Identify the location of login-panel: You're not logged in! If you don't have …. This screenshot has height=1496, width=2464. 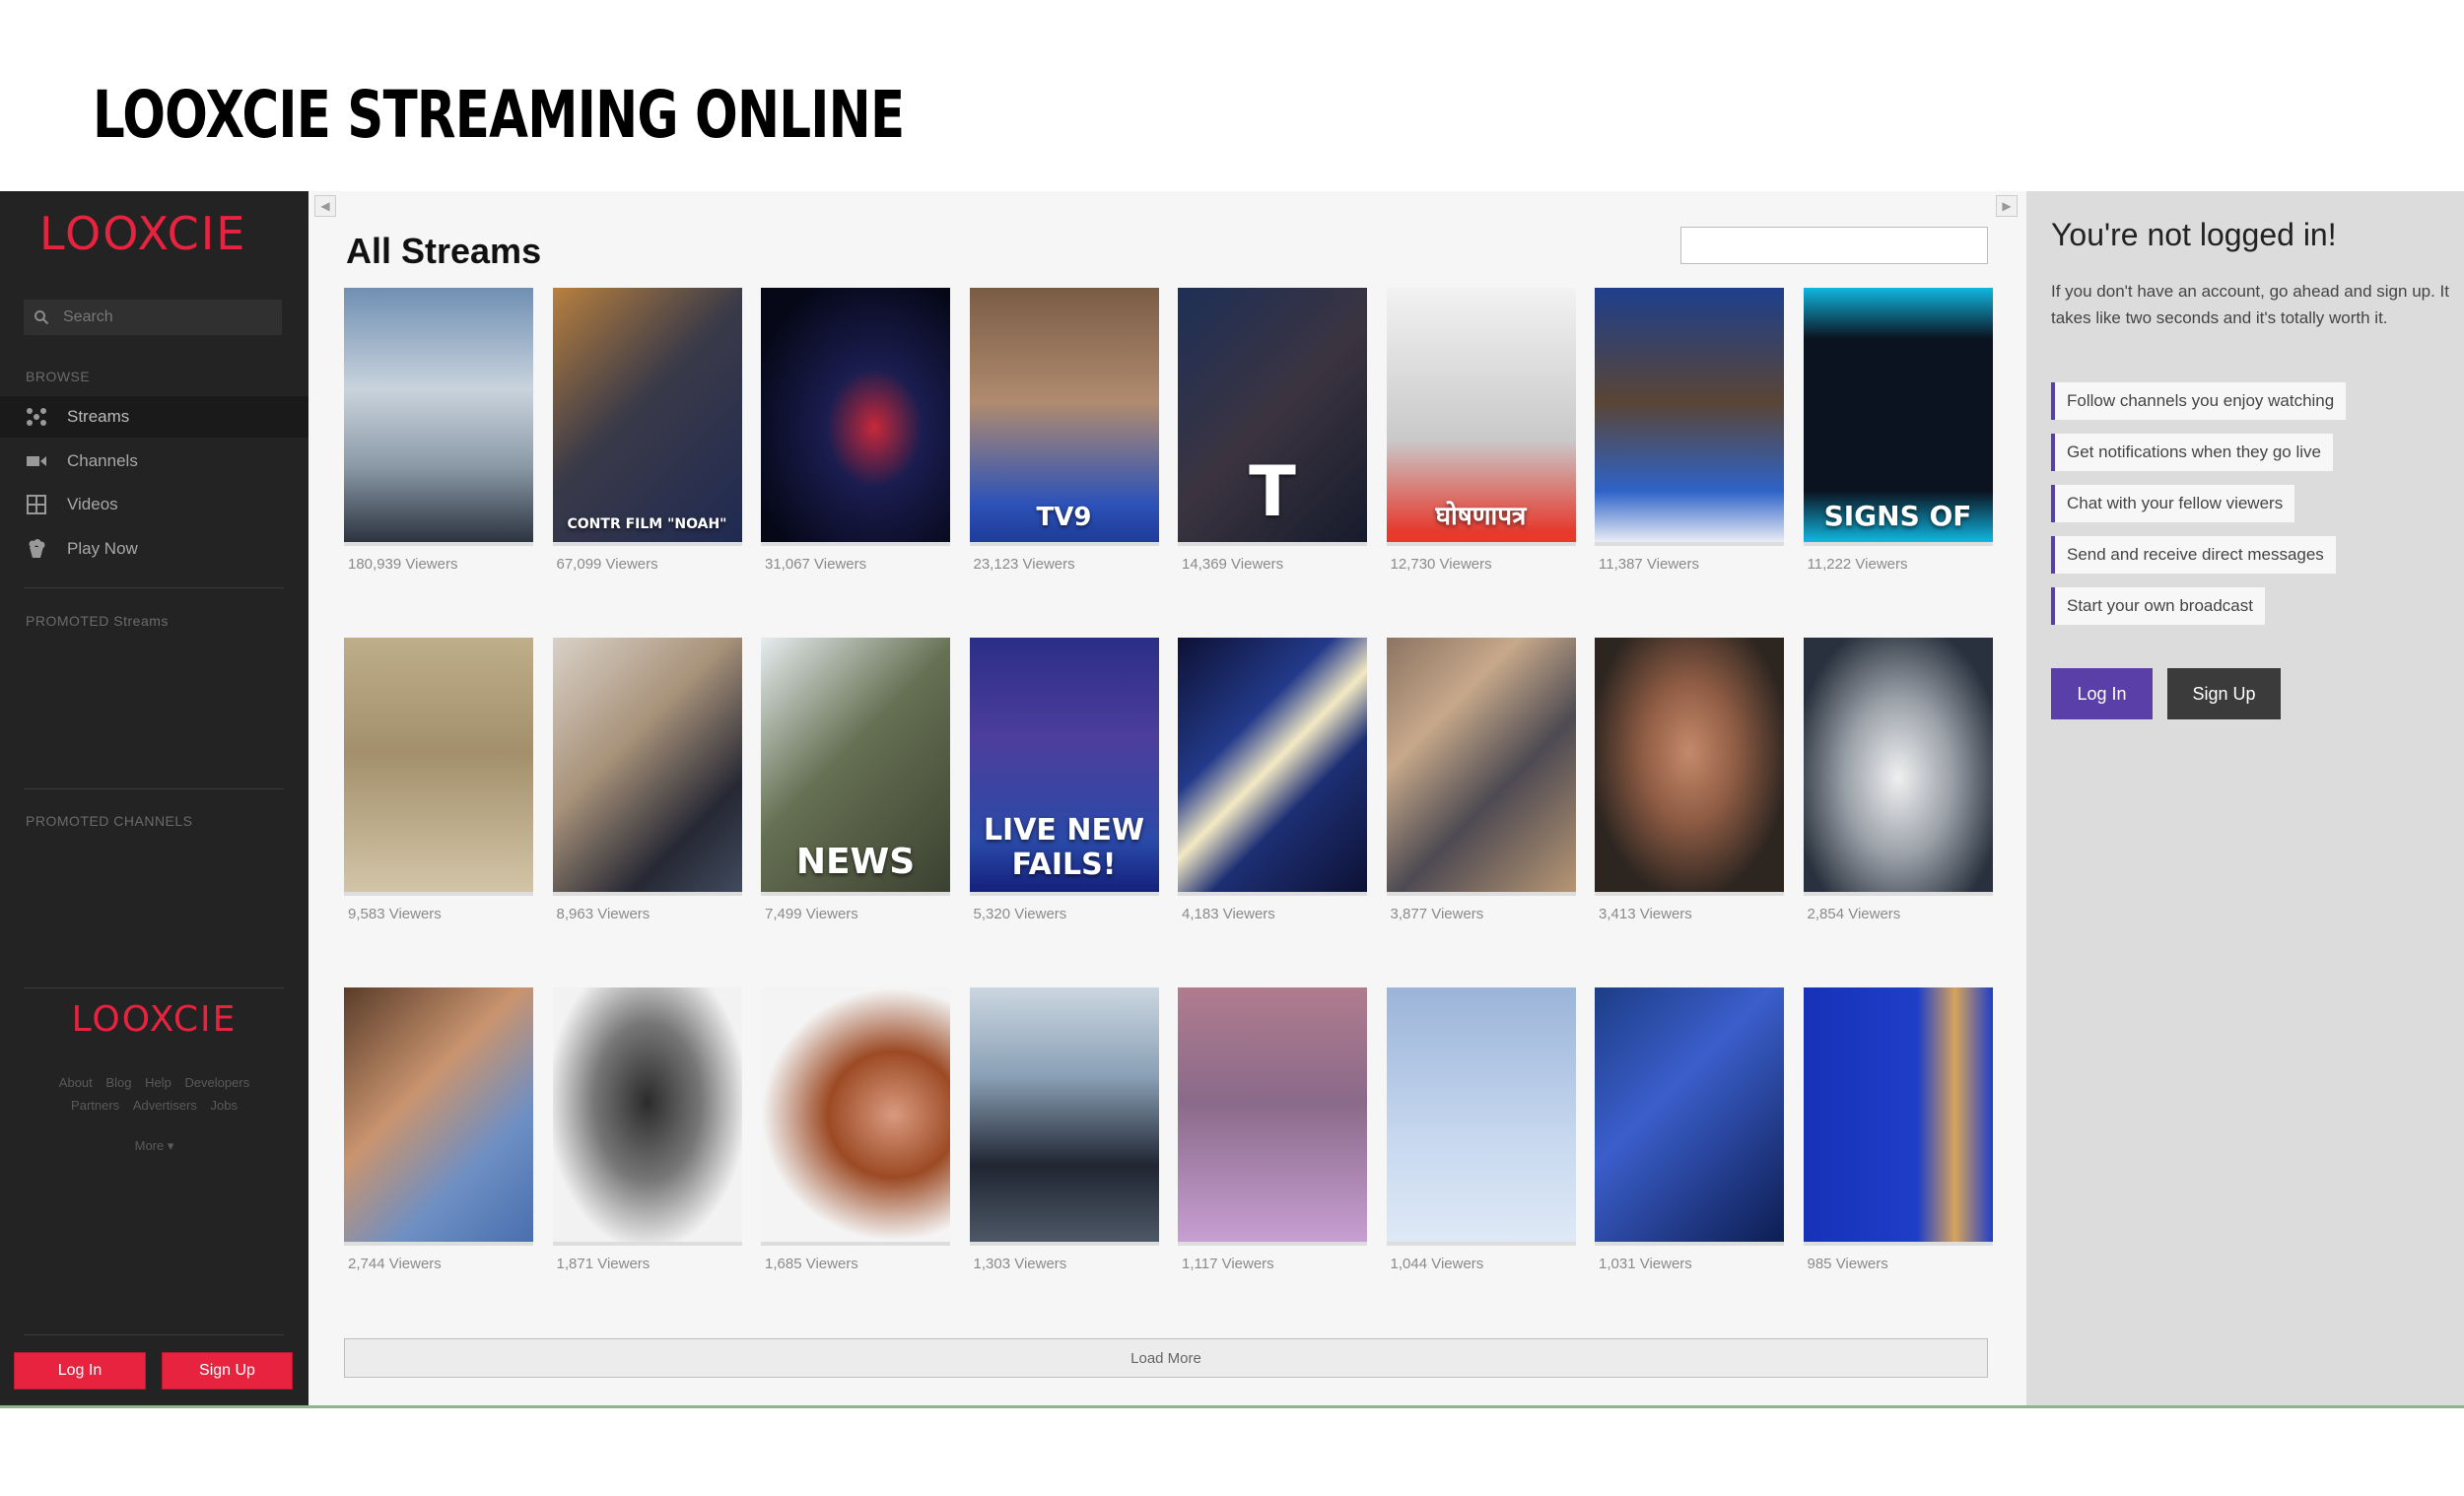
(2245, 799).